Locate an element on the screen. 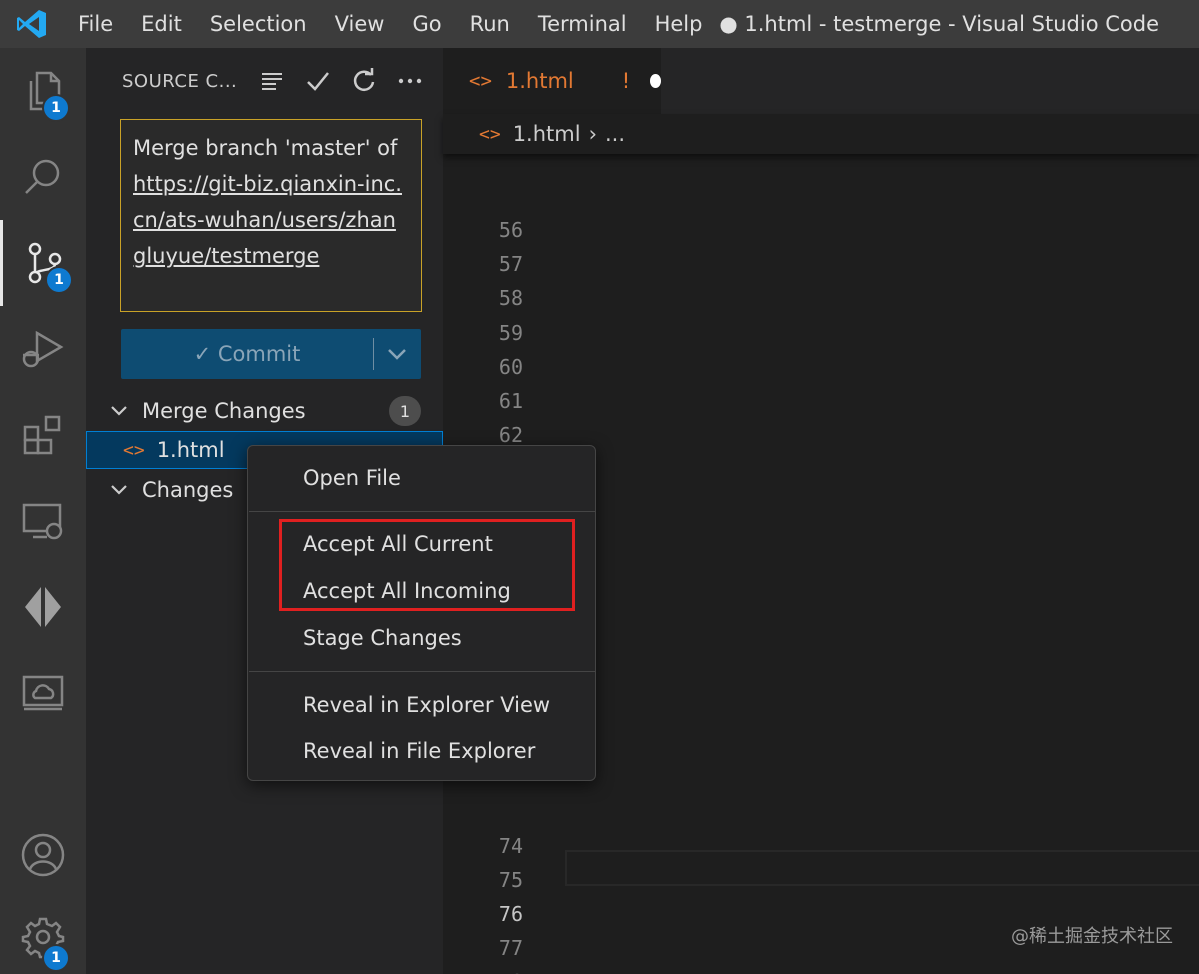 Image resolution: width=1199 pixels, height=974 pixels. search-icon is located at coordinates (42, 176).